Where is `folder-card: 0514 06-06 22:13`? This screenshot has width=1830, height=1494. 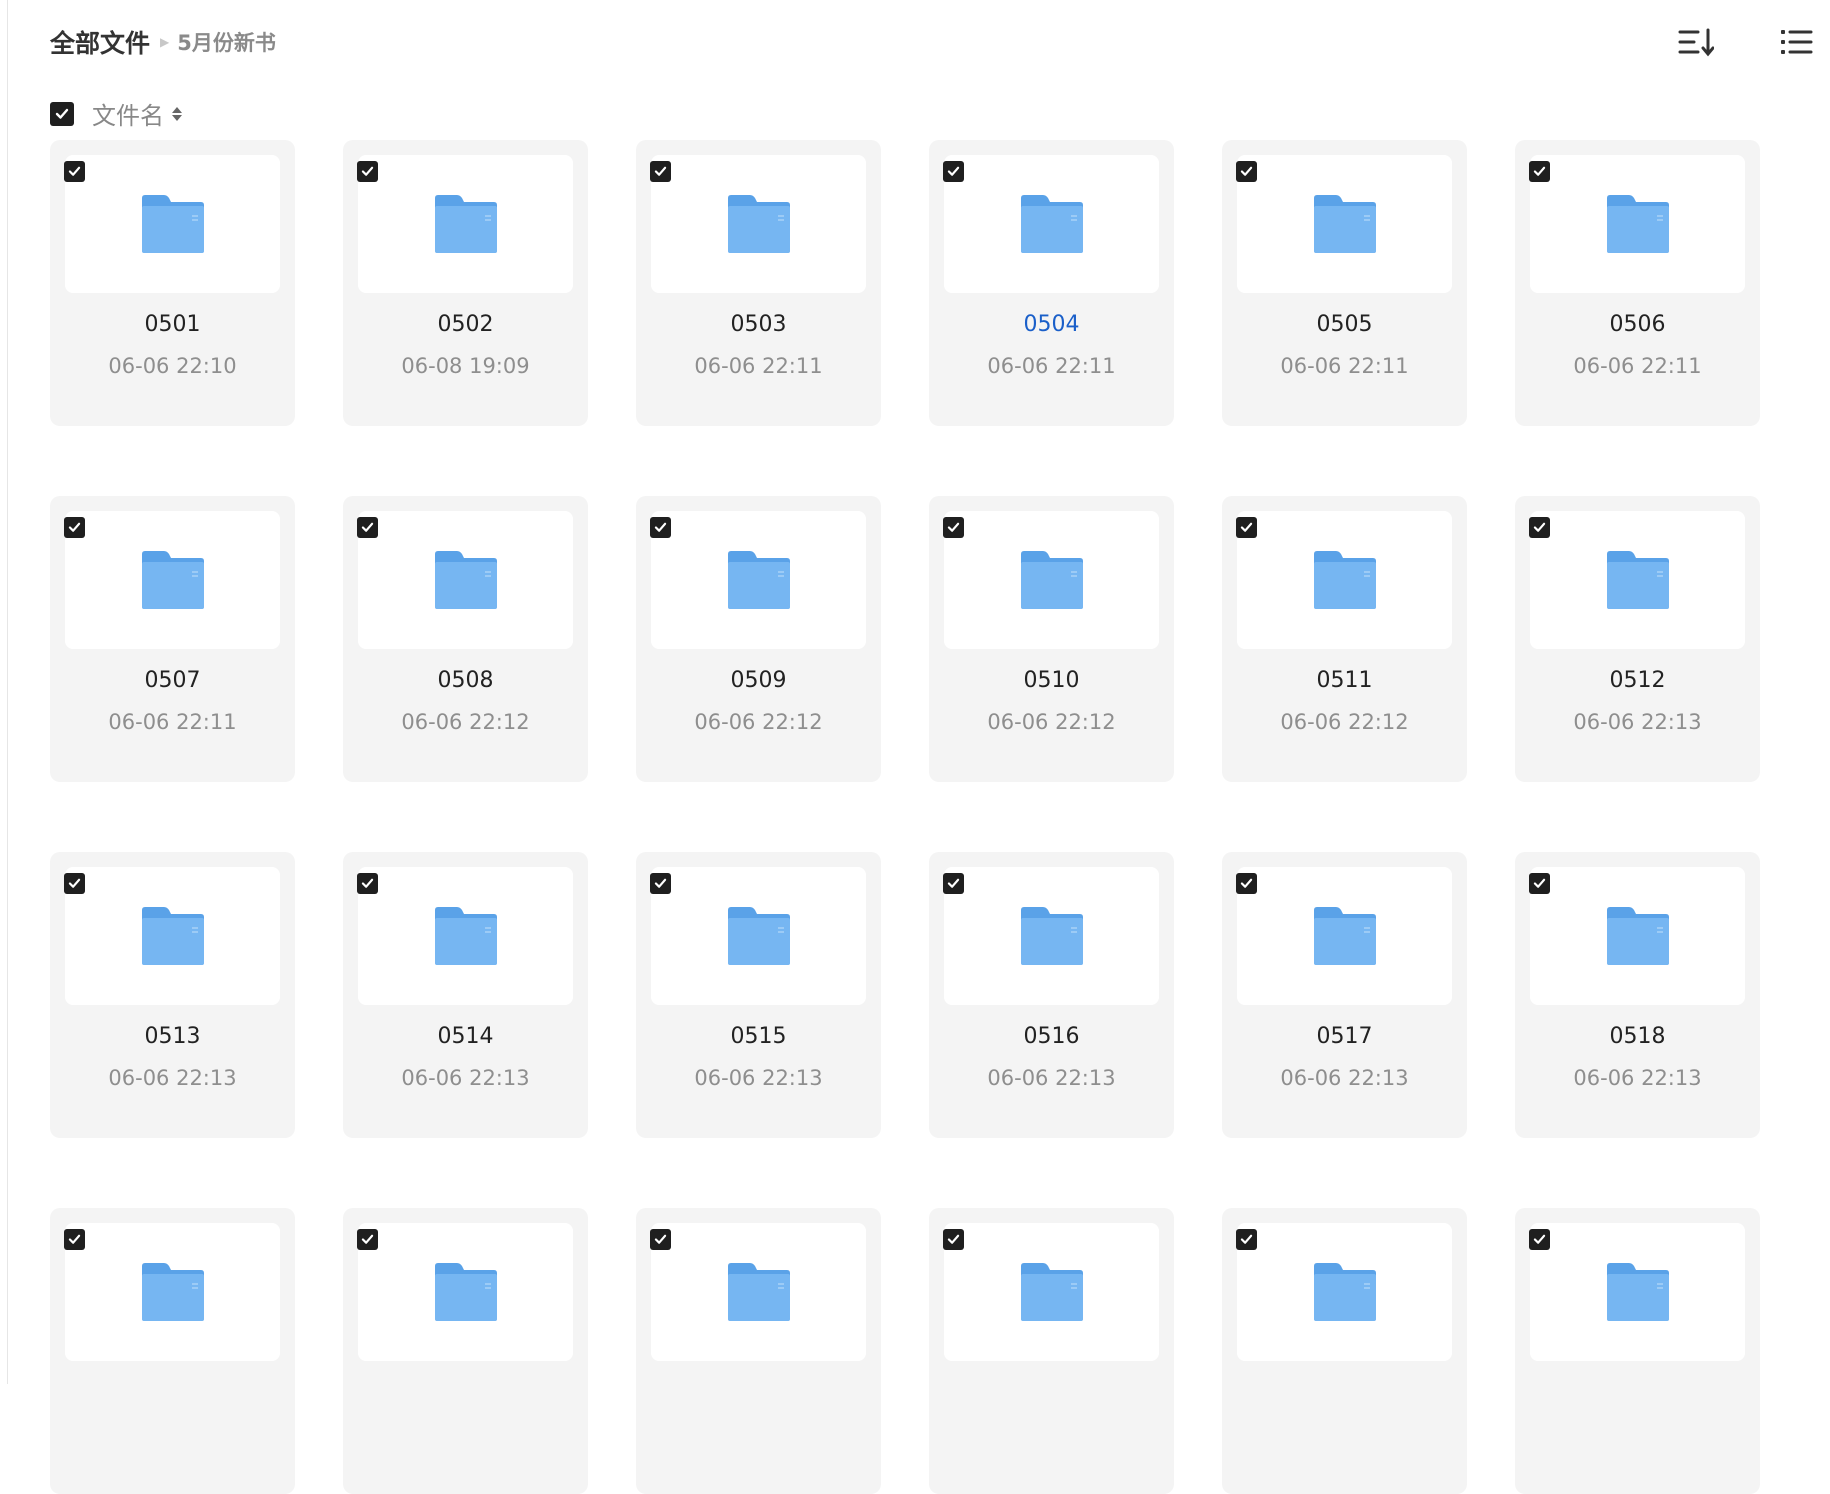
folder-card: 0514 06-06 22:13 is located at coordinates (465, 995).